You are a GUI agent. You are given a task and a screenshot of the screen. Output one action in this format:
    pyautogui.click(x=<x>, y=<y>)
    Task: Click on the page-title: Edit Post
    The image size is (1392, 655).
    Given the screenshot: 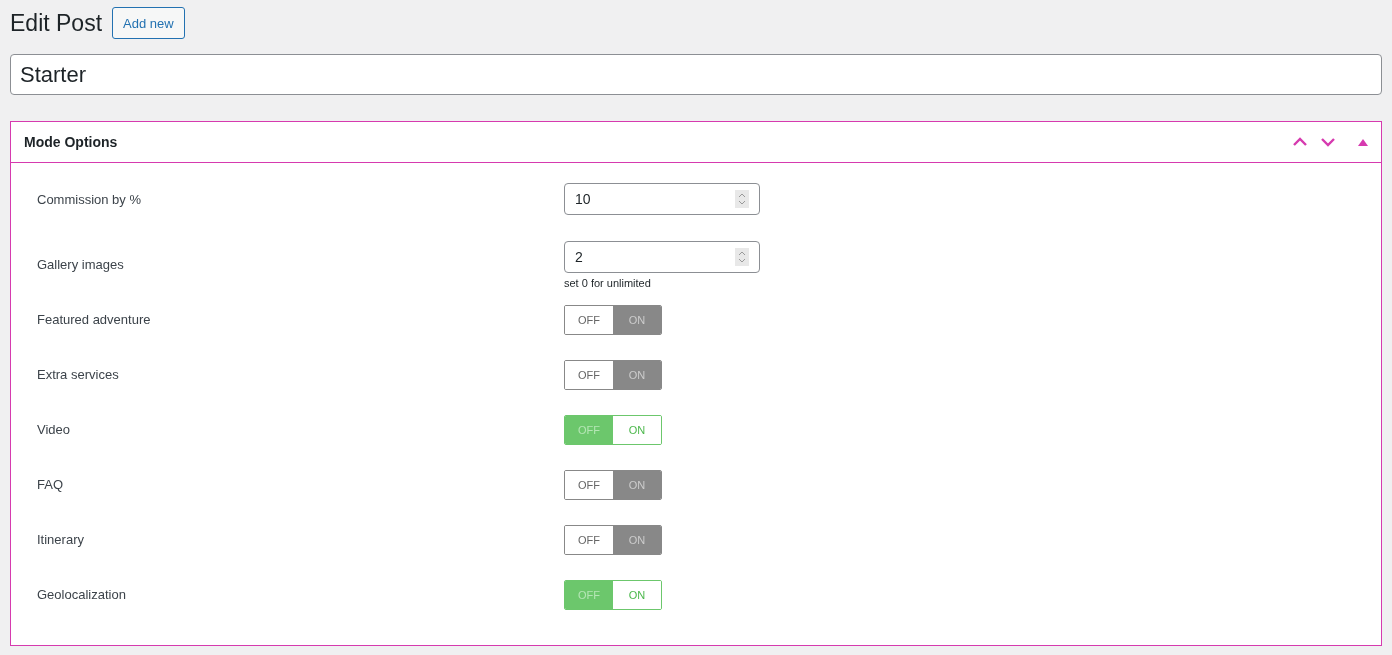 What is the action you would take?
    pyautogui.click(x=56, y=23)
    